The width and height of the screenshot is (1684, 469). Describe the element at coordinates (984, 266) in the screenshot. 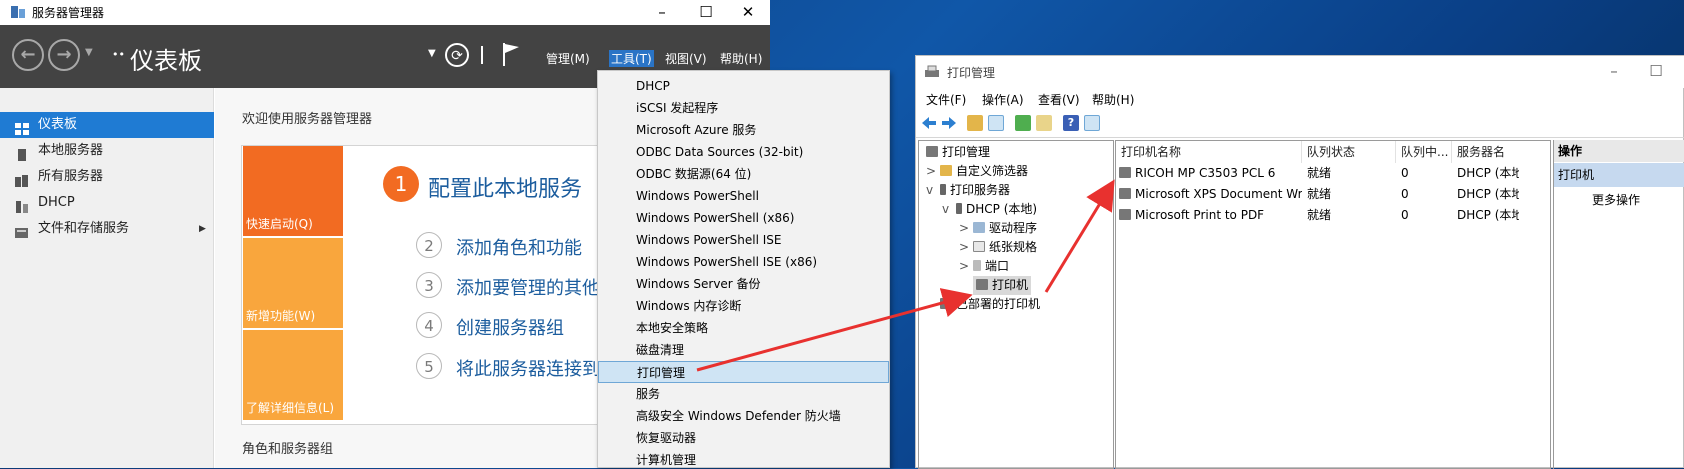

I see `tree-item-ports: > 端口` at that location.